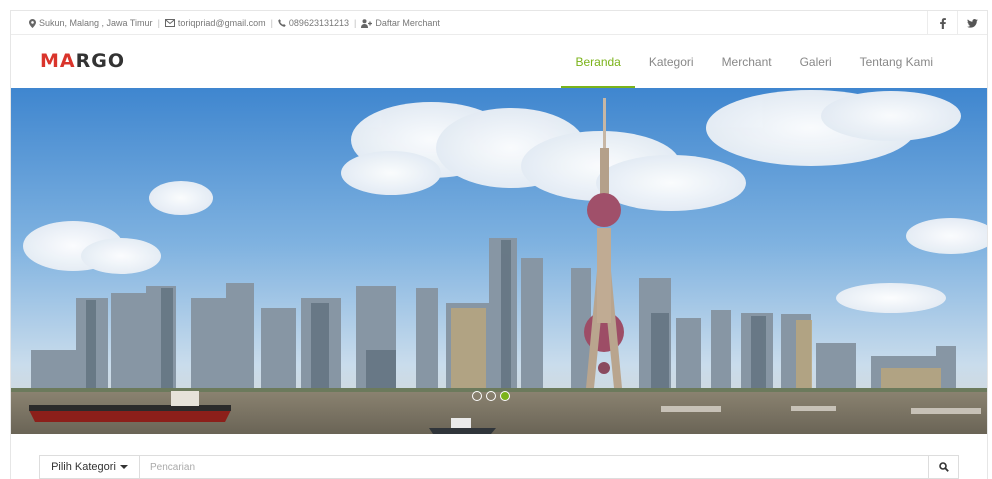  I want to click on category-dropdown-label: Pilih Kategori, so click(83, 467).